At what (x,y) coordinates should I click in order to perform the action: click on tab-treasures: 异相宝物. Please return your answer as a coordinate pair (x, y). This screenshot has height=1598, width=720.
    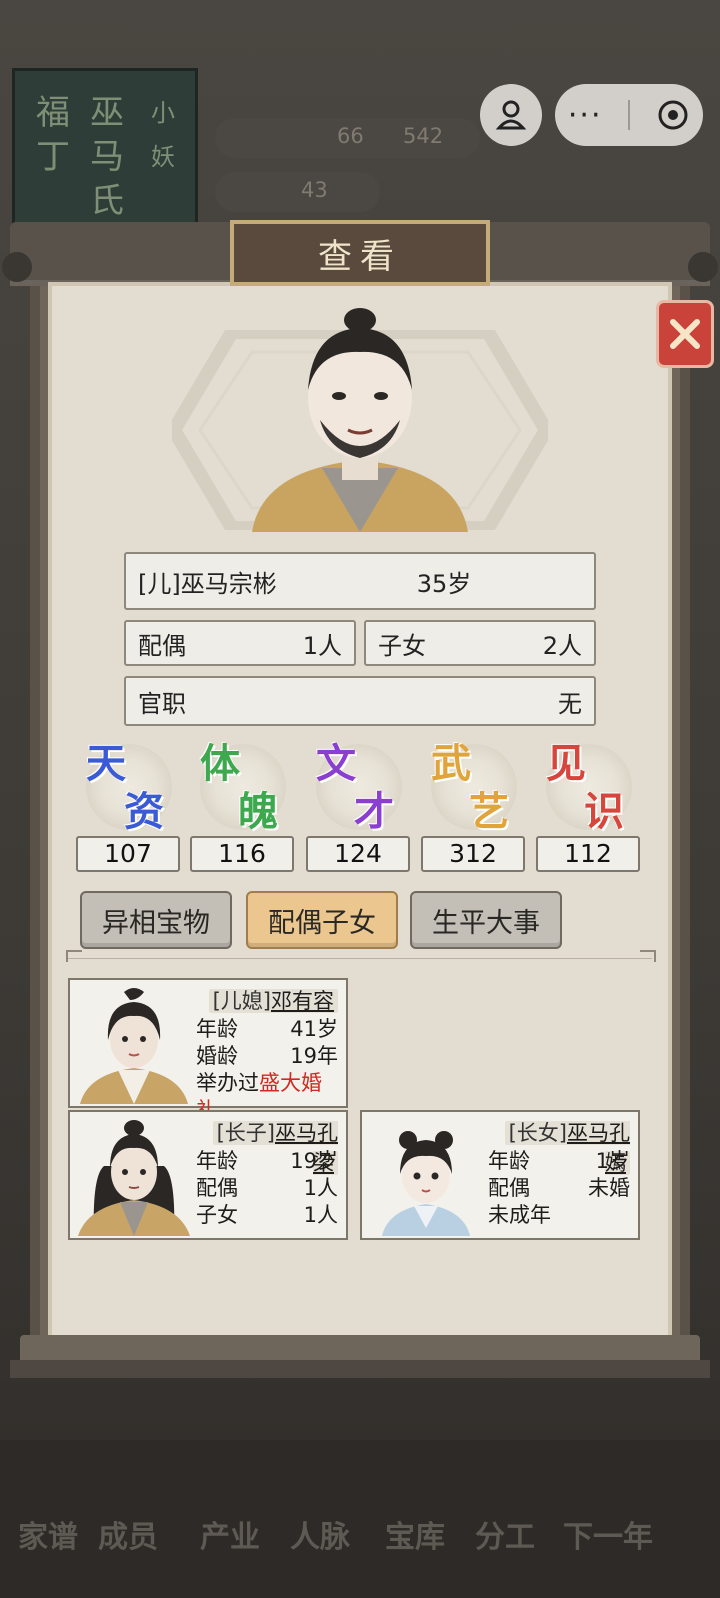
    Looking at the image, I should click on (156, 920).